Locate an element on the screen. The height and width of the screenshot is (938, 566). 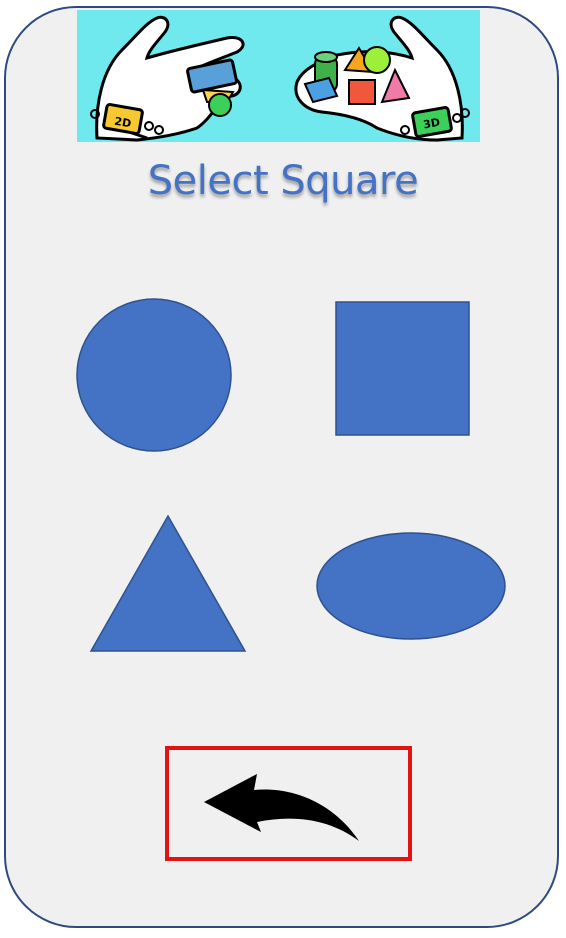
right-hand-icon: 3D is located at coordinates (382, 78).